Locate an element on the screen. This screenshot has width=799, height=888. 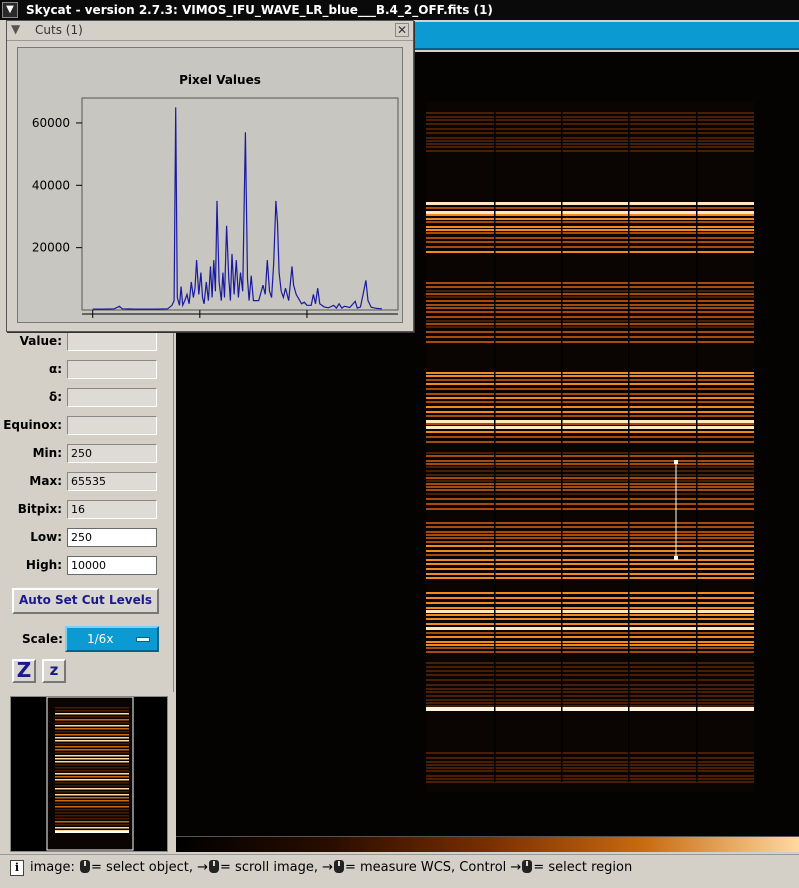
max-field: 65535 is located at coordinates (112, 481).